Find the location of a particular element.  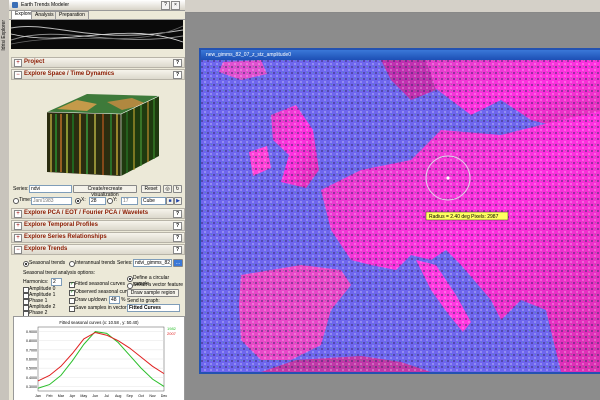

section-label: Explore Trends is located at coordinates (46, 249).